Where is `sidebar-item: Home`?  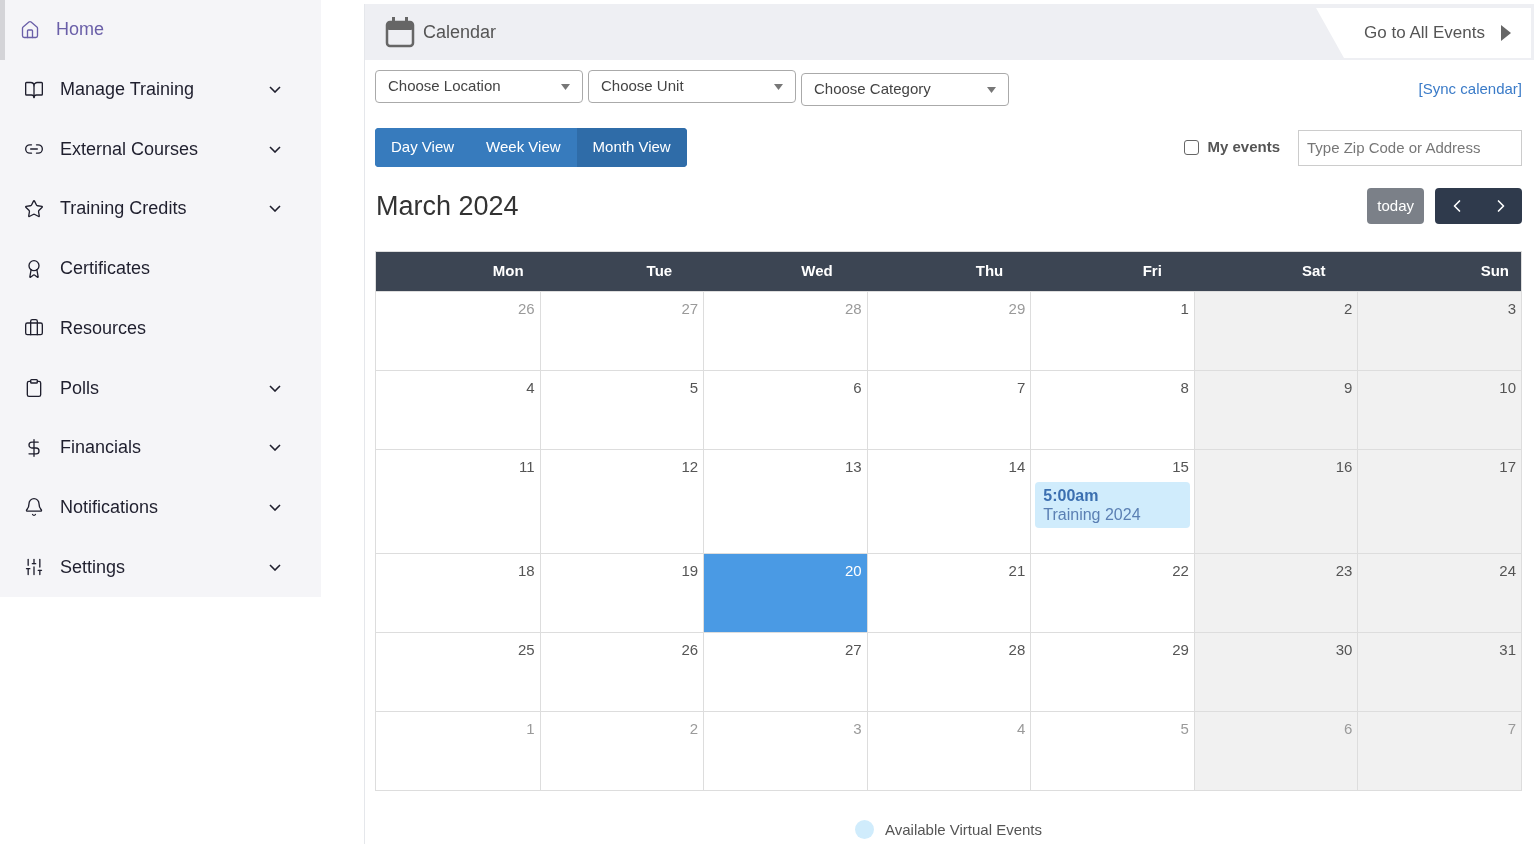 sidebar-item: Home is located at coordinates (160, 30).